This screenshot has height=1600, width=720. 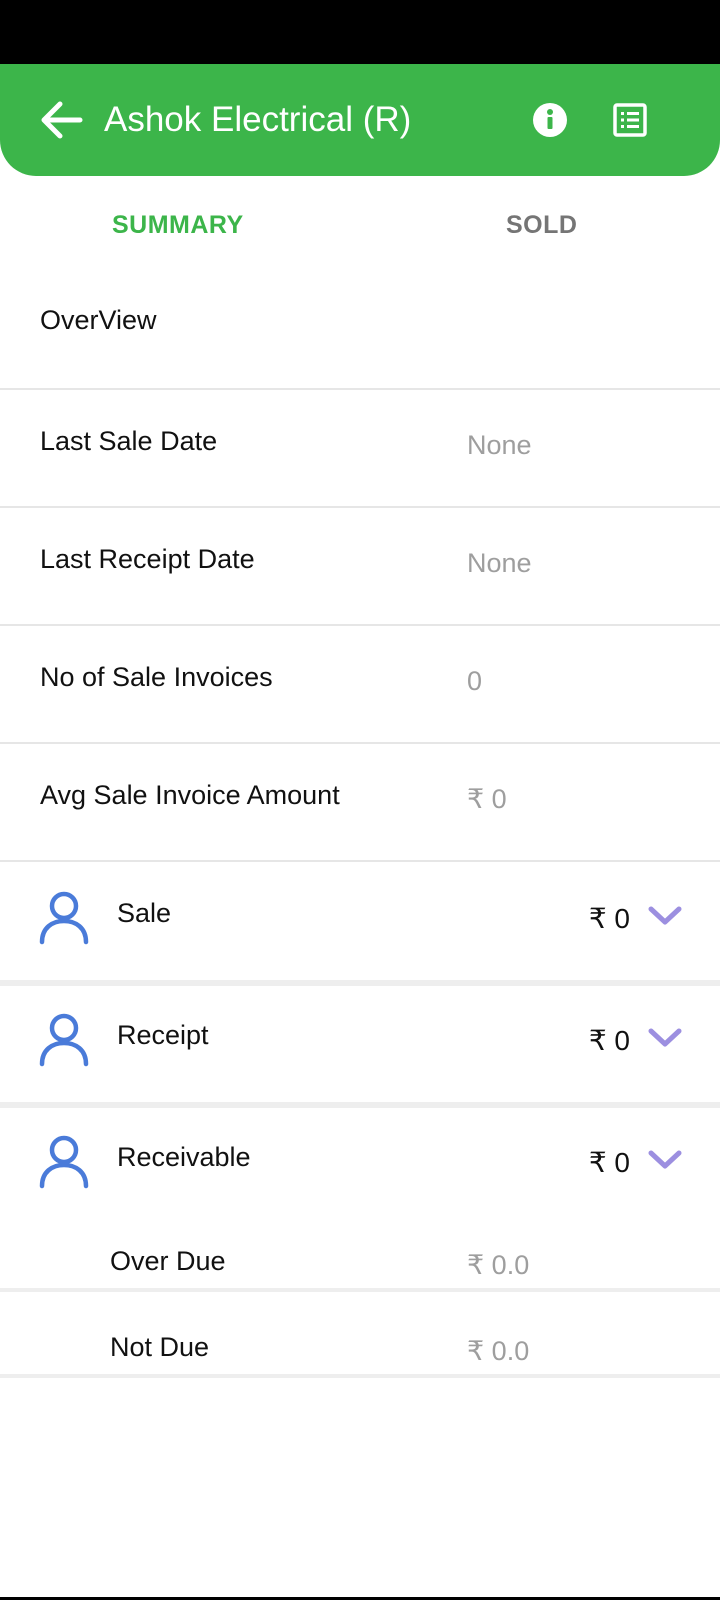 I want to click on app-bar: Ashok Electrical (R), so click(x=360, y=120).